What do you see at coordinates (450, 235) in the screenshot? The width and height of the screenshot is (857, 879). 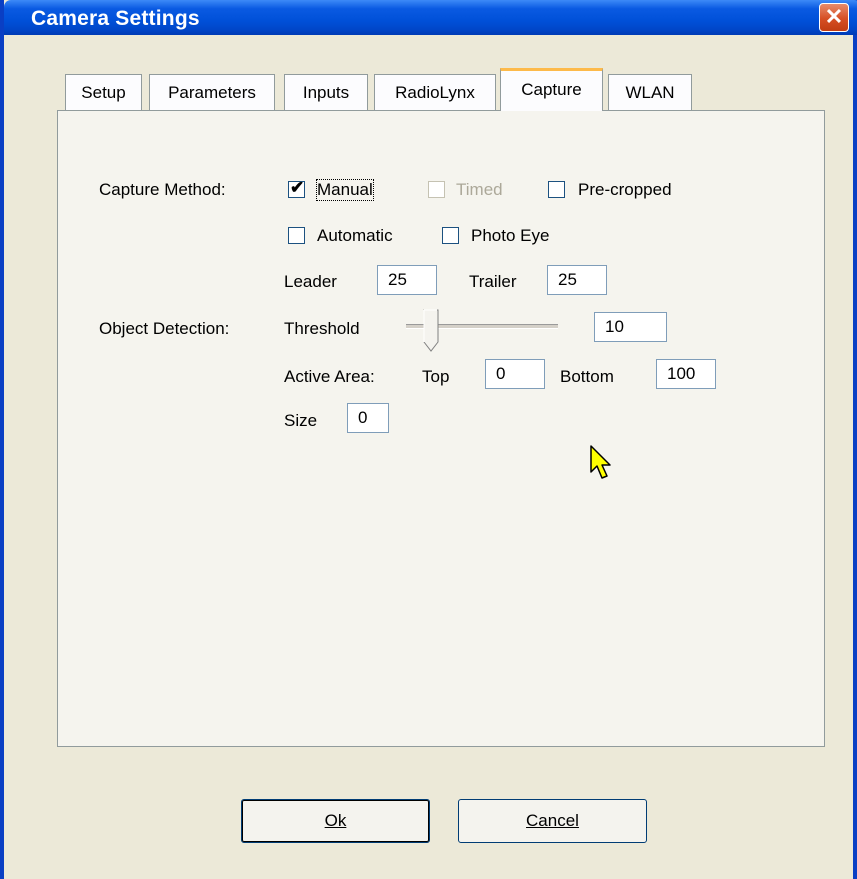 I see `photo-eye-checkbox` at bounding box center [450, 235].